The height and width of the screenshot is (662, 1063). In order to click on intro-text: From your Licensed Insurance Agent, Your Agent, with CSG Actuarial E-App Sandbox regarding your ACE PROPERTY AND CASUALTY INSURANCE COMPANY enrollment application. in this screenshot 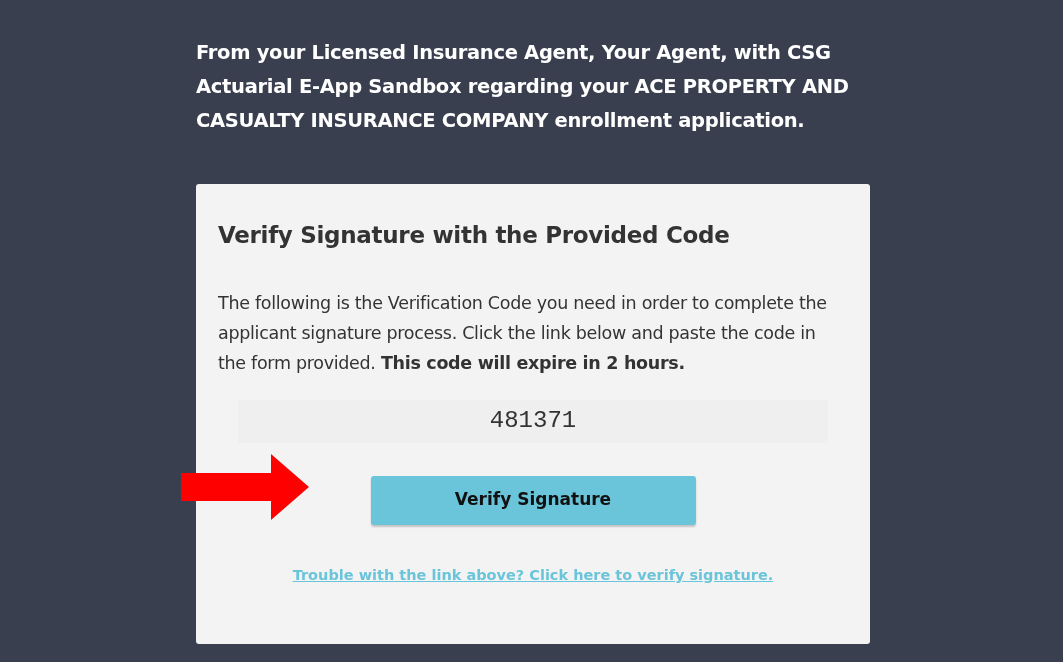, I will do `click(523, 87)`.